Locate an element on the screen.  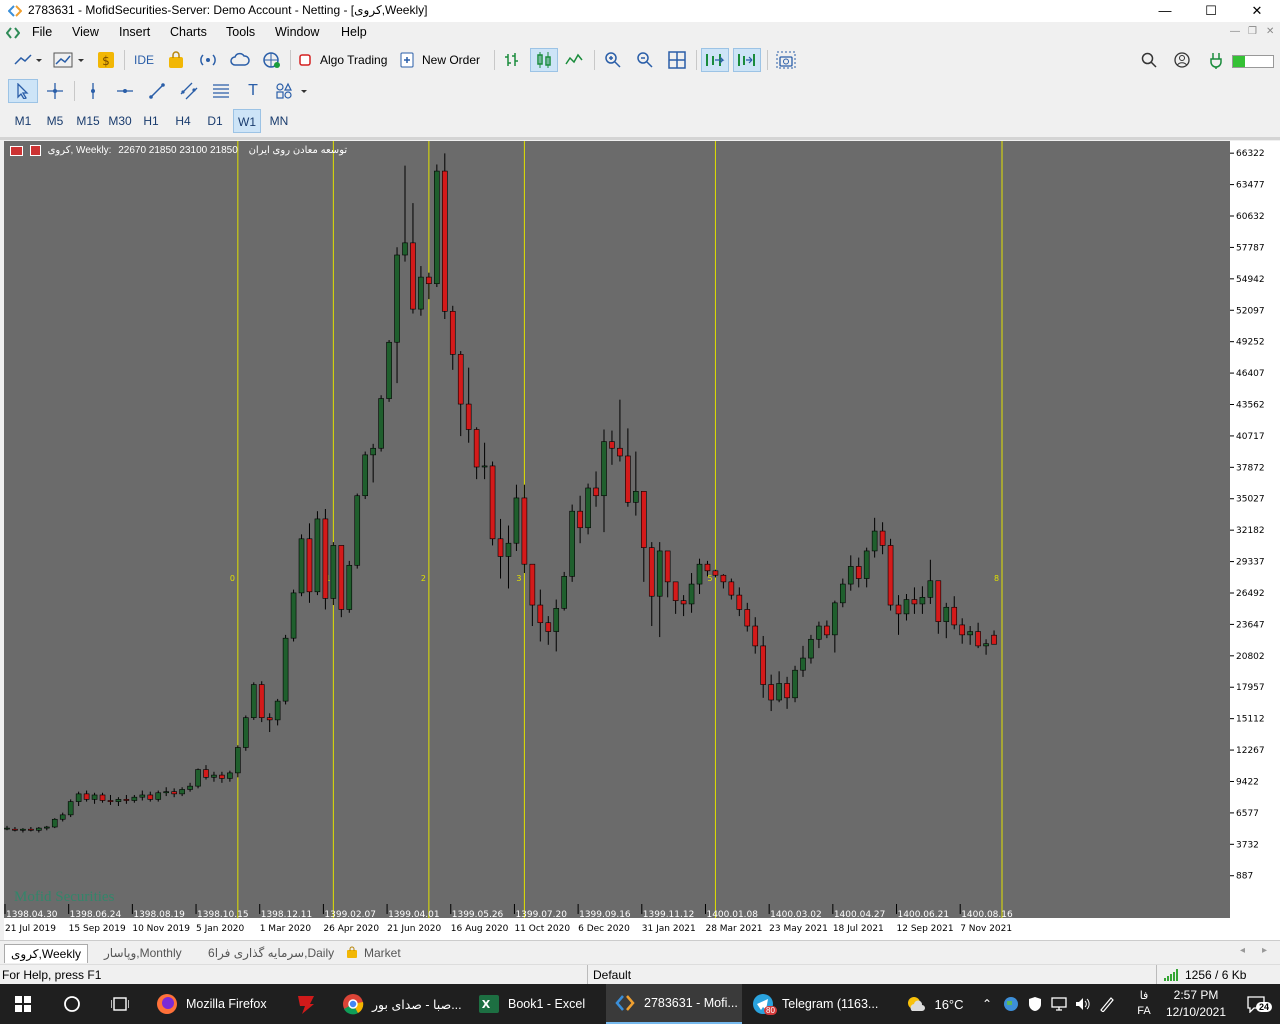
taskbar-firefox: Mozilla Firefox is located at coordinates (213, 1004).